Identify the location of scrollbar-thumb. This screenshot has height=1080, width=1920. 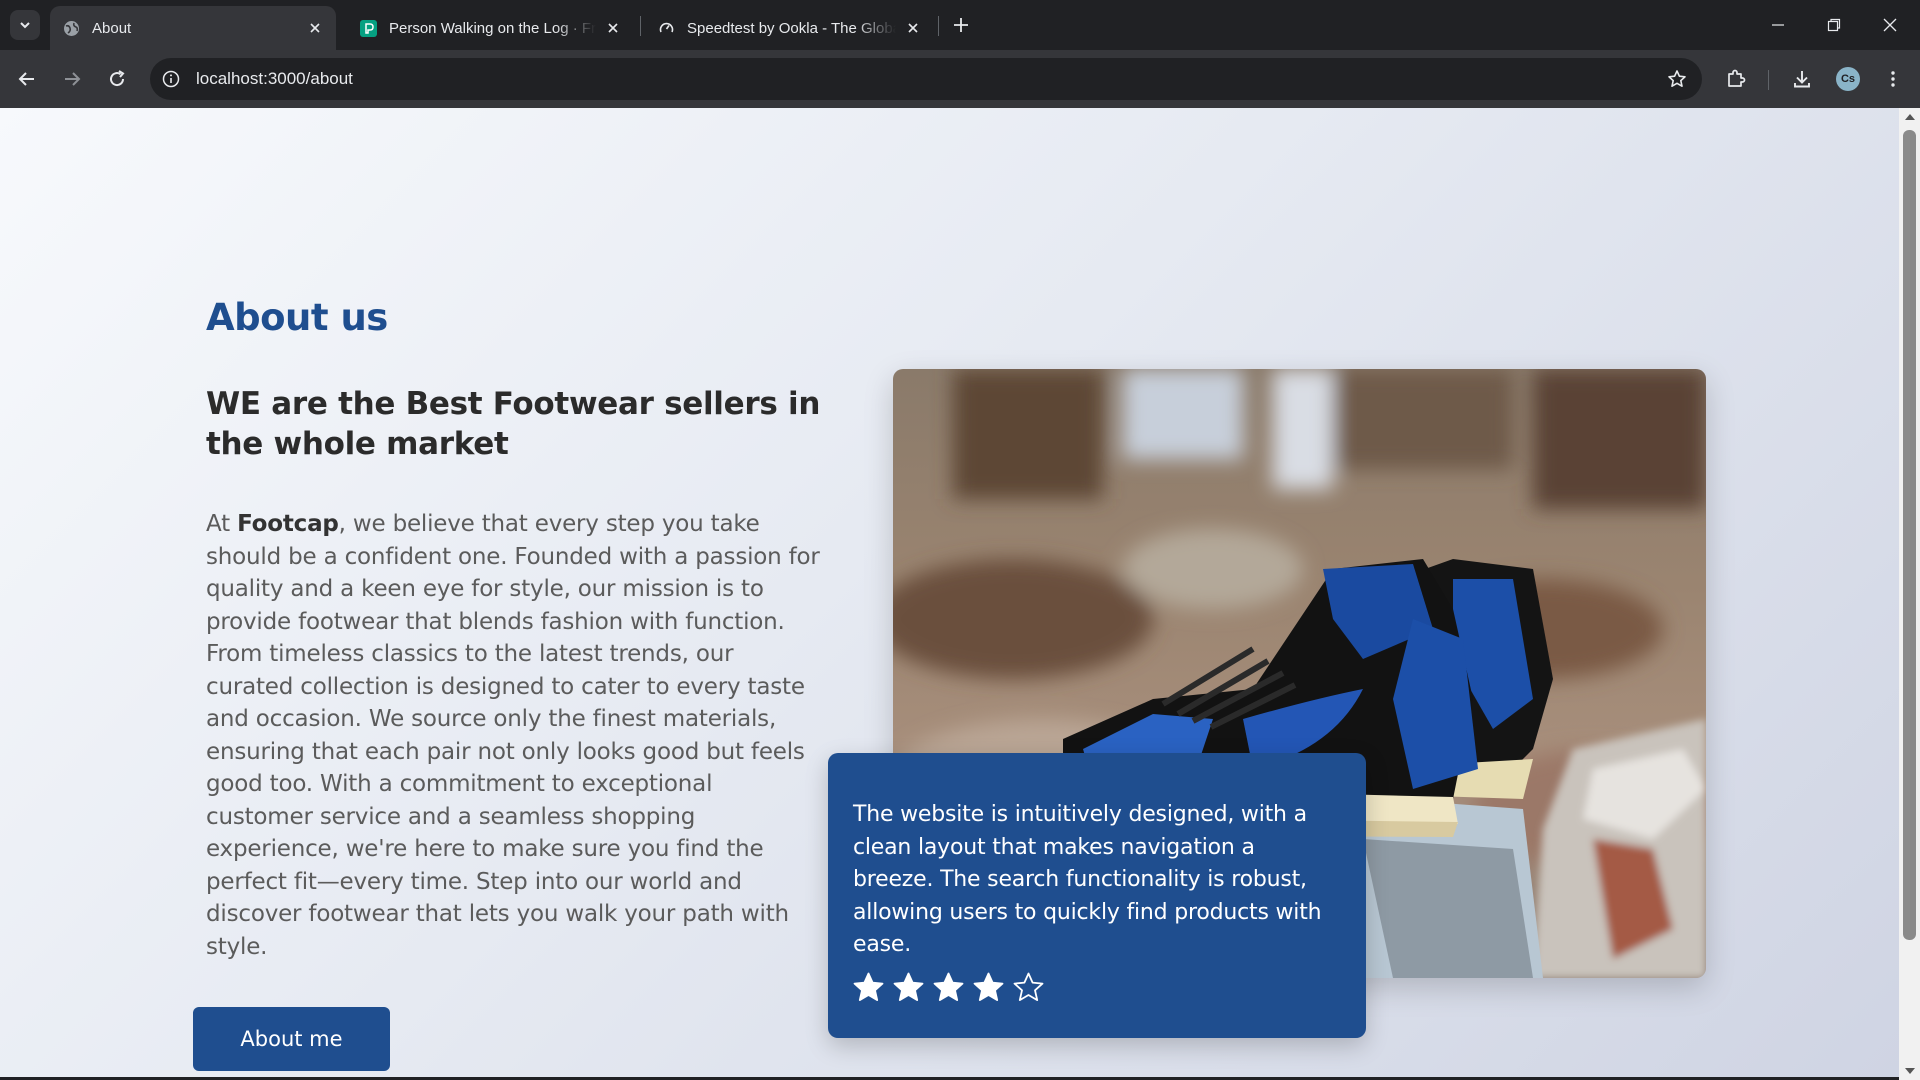
(1909, 535).